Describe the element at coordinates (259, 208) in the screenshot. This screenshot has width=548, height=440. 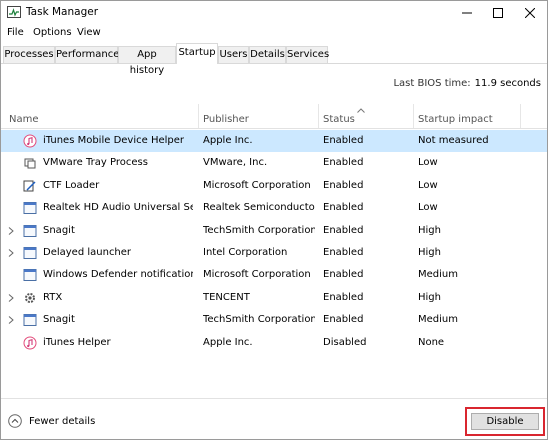
I see `row-publisher: Realtek Semiconductor` at that location.